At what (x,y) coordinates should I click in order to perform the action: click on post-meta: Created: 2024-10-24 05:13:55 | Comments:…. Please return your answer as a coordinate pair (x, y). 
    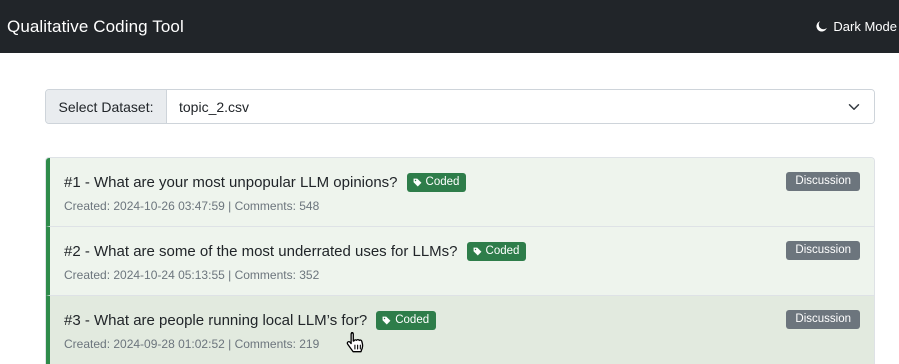
    Looking at the image, I should click on (192, 275).